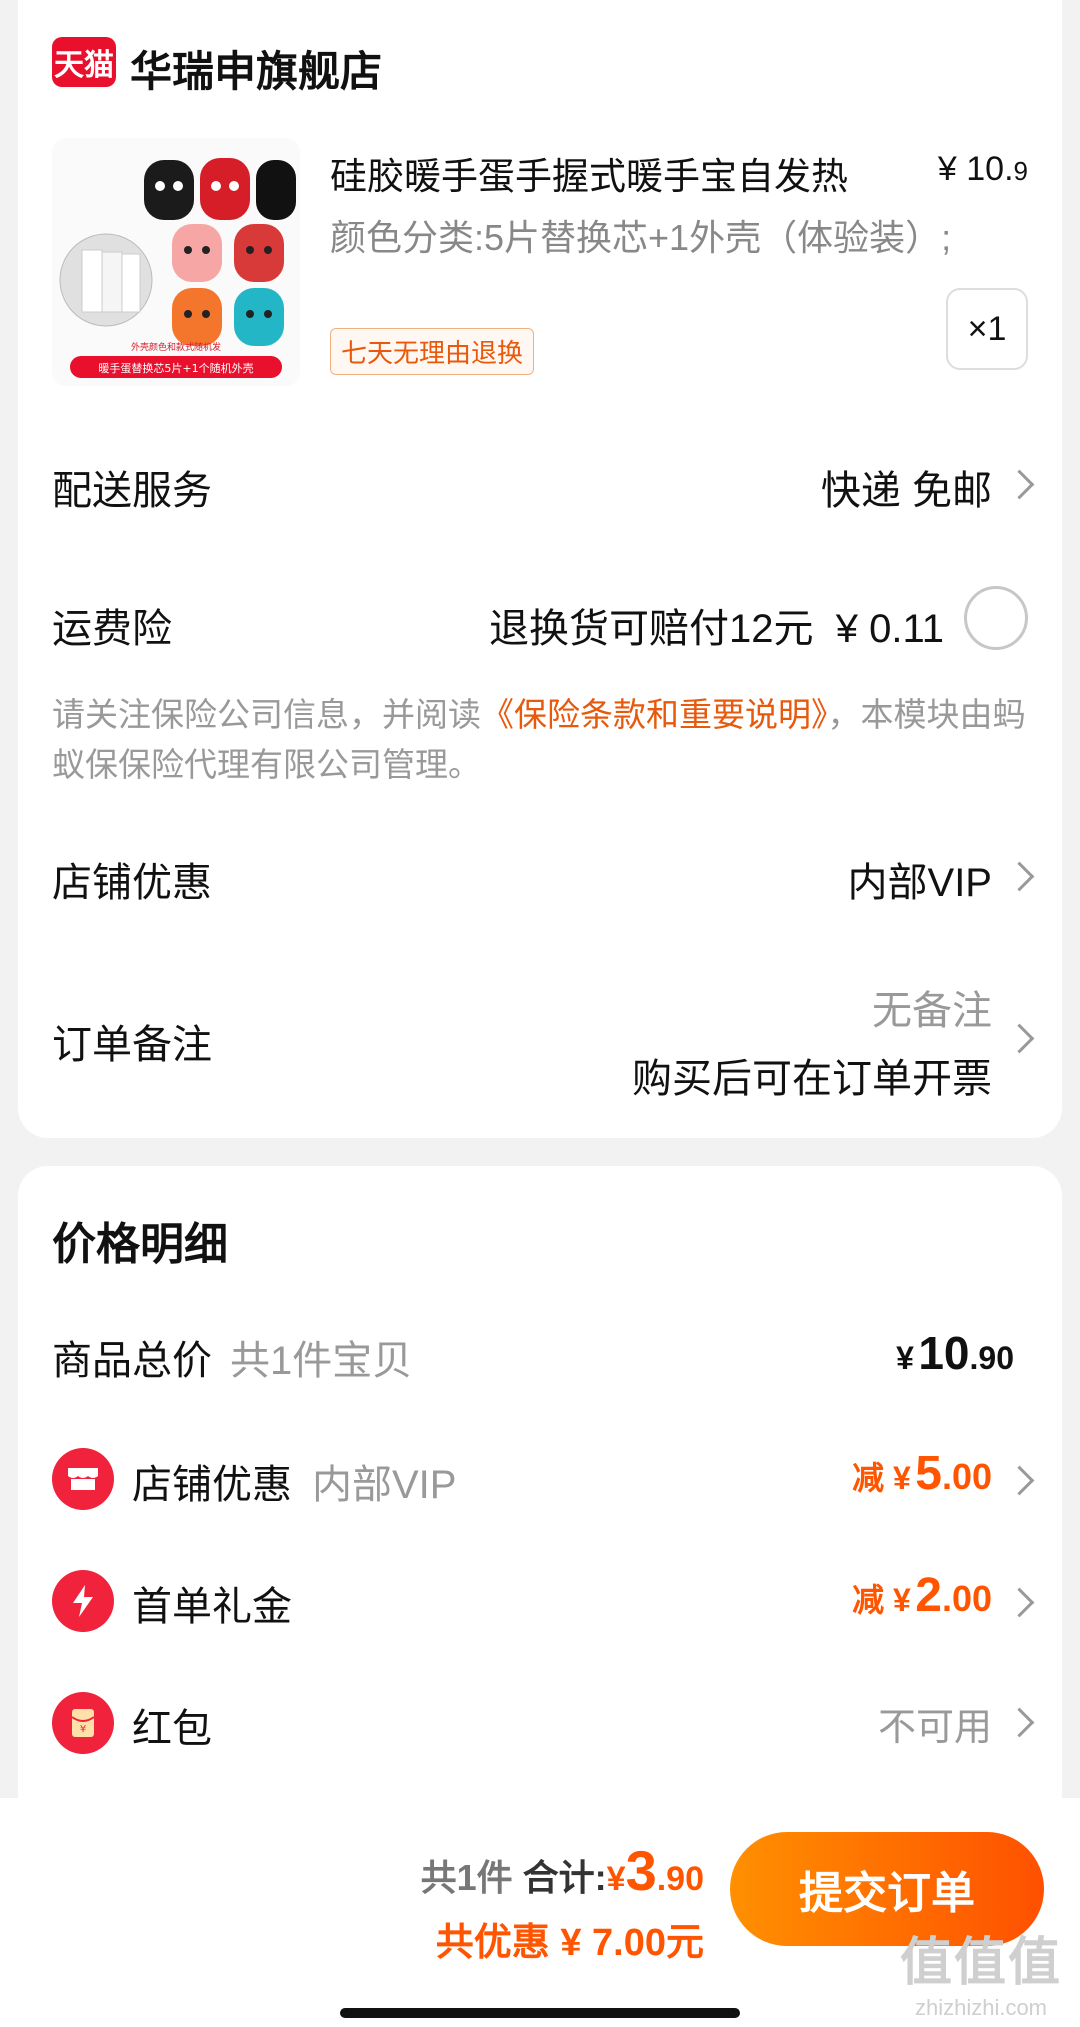 This screenshot has width=1080, height=2027. I want to click on first-order-chevron-icon, so click(1019, 1602).